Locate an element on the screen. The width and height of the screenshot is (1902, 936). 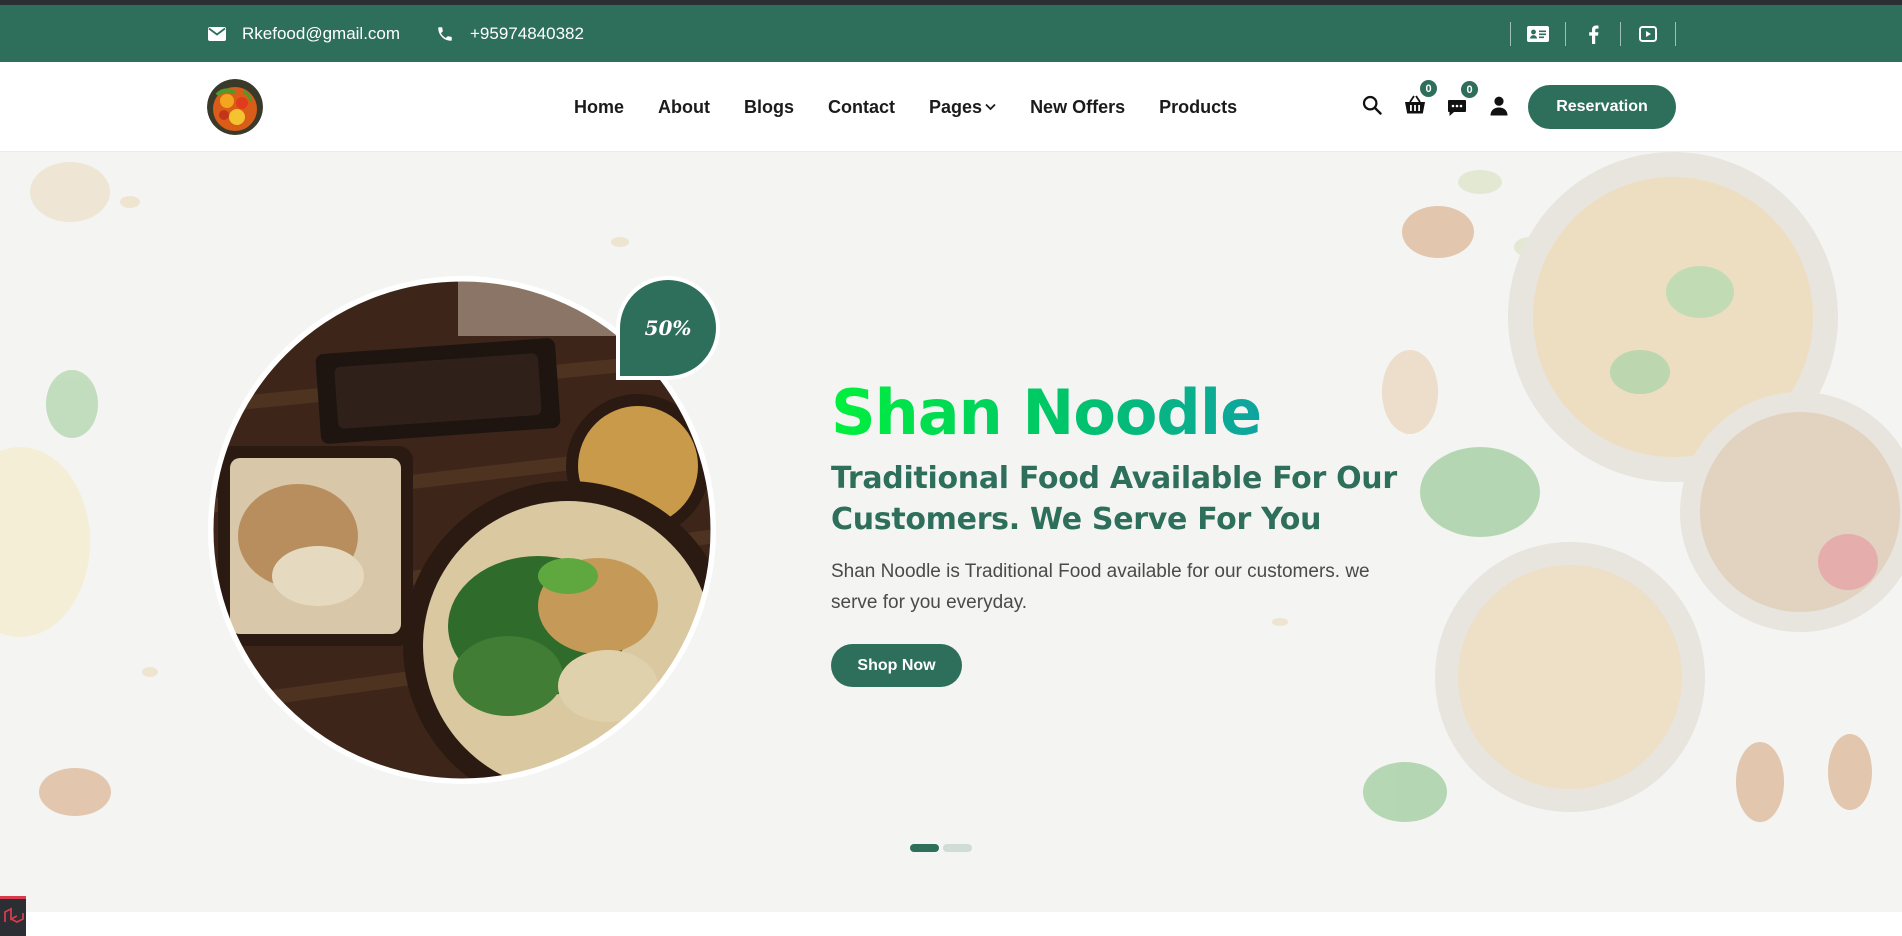
contact-card-icon is located at coordinates (1538, 34).